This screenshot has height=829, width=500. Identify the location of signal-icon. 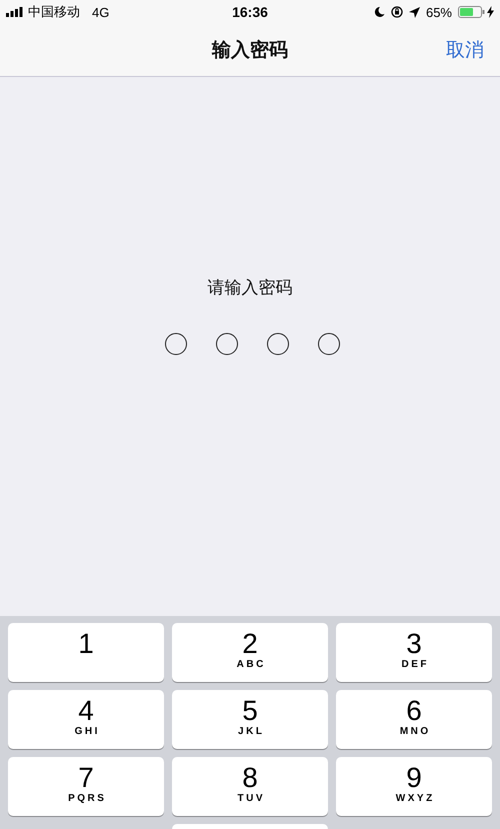
(15, 12).